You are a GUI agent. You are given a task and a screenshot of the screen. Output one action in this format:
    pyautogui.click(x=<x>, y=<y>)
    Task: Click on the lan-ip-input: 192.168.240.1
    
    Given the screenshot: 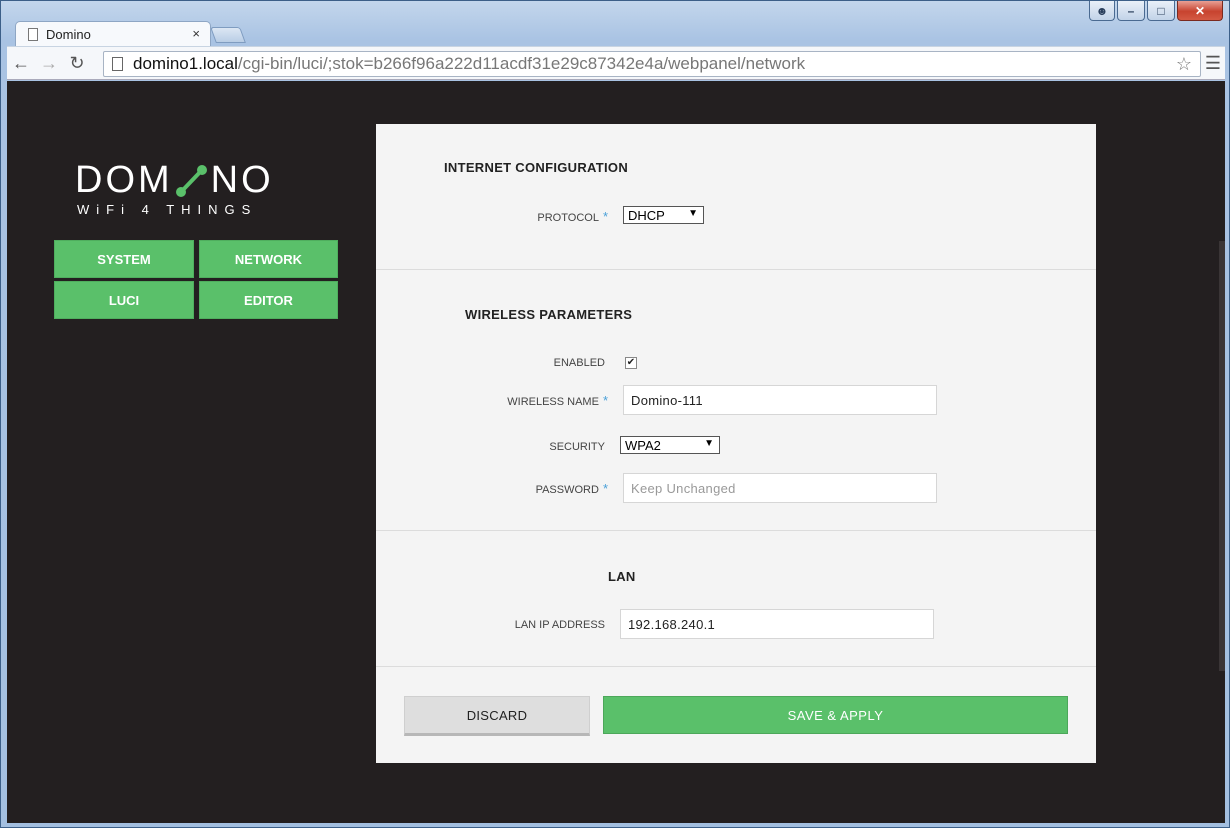 What is the action you would take?
    pyautogui.click(x=777, y=624)
    